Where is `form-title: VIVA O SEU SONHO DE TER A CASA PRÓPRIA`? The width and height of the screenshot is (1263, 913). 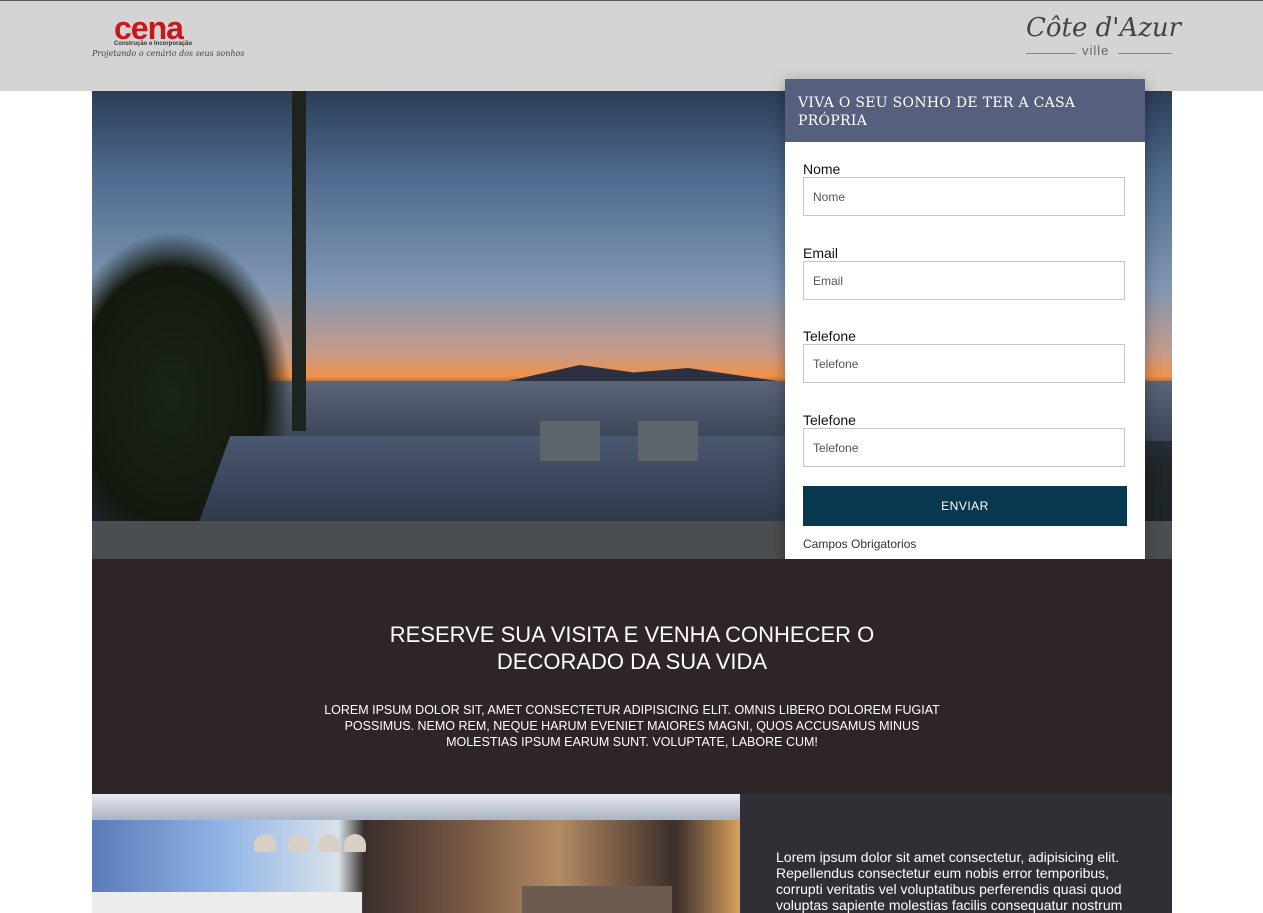
form-title: VIVA O SEU SONHO DE TER A CASA PRÓPRIA is located at coordinates (937, 112).